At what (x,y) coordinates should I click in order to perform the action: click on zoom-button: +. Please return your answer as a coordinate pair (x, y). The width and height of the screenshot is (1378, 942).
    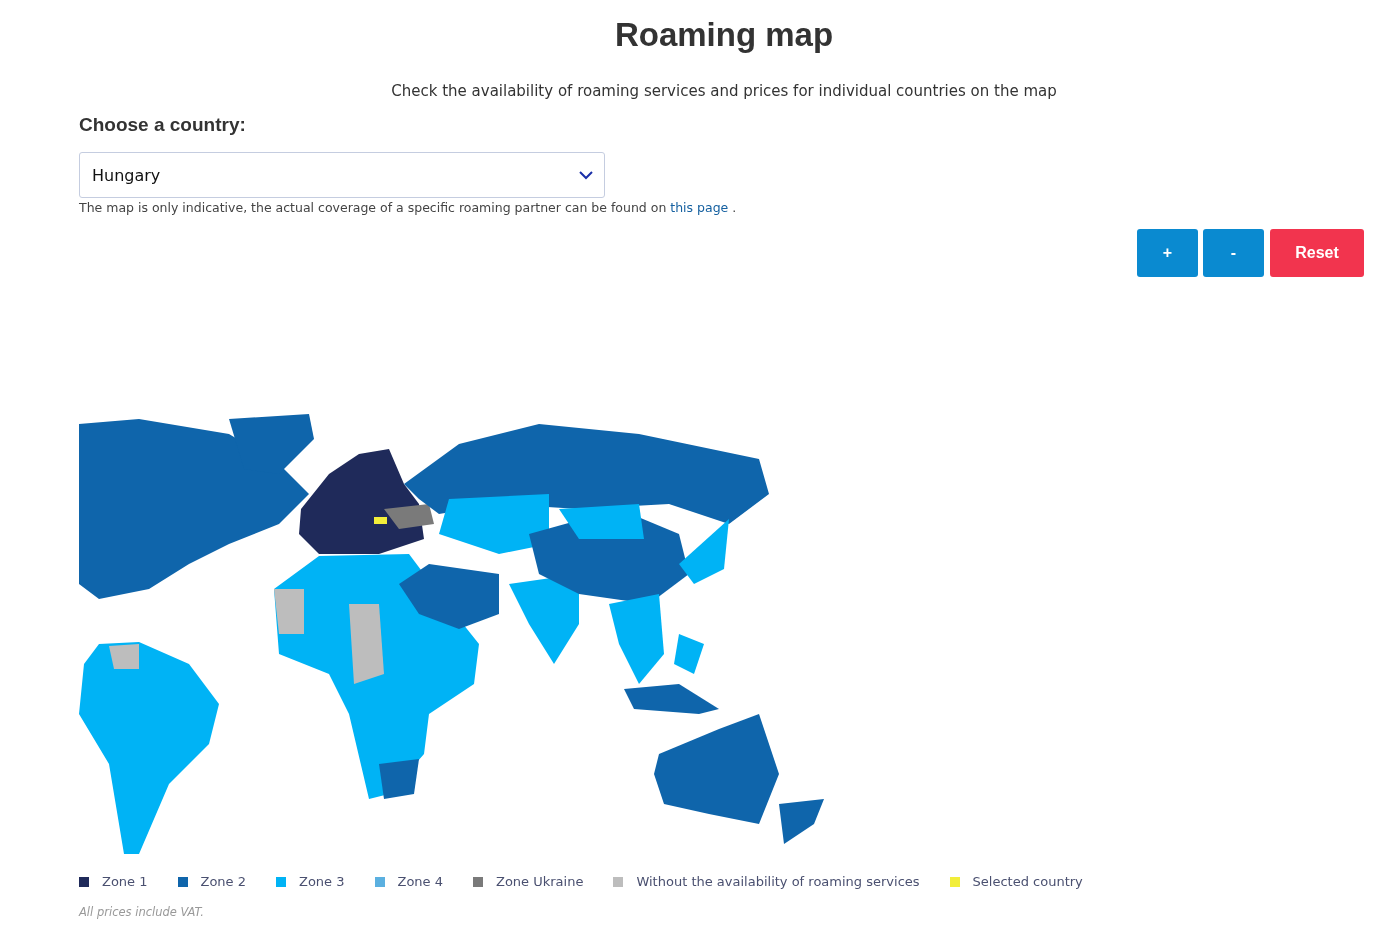
    Looking at the image, I should click on (1167, 253).